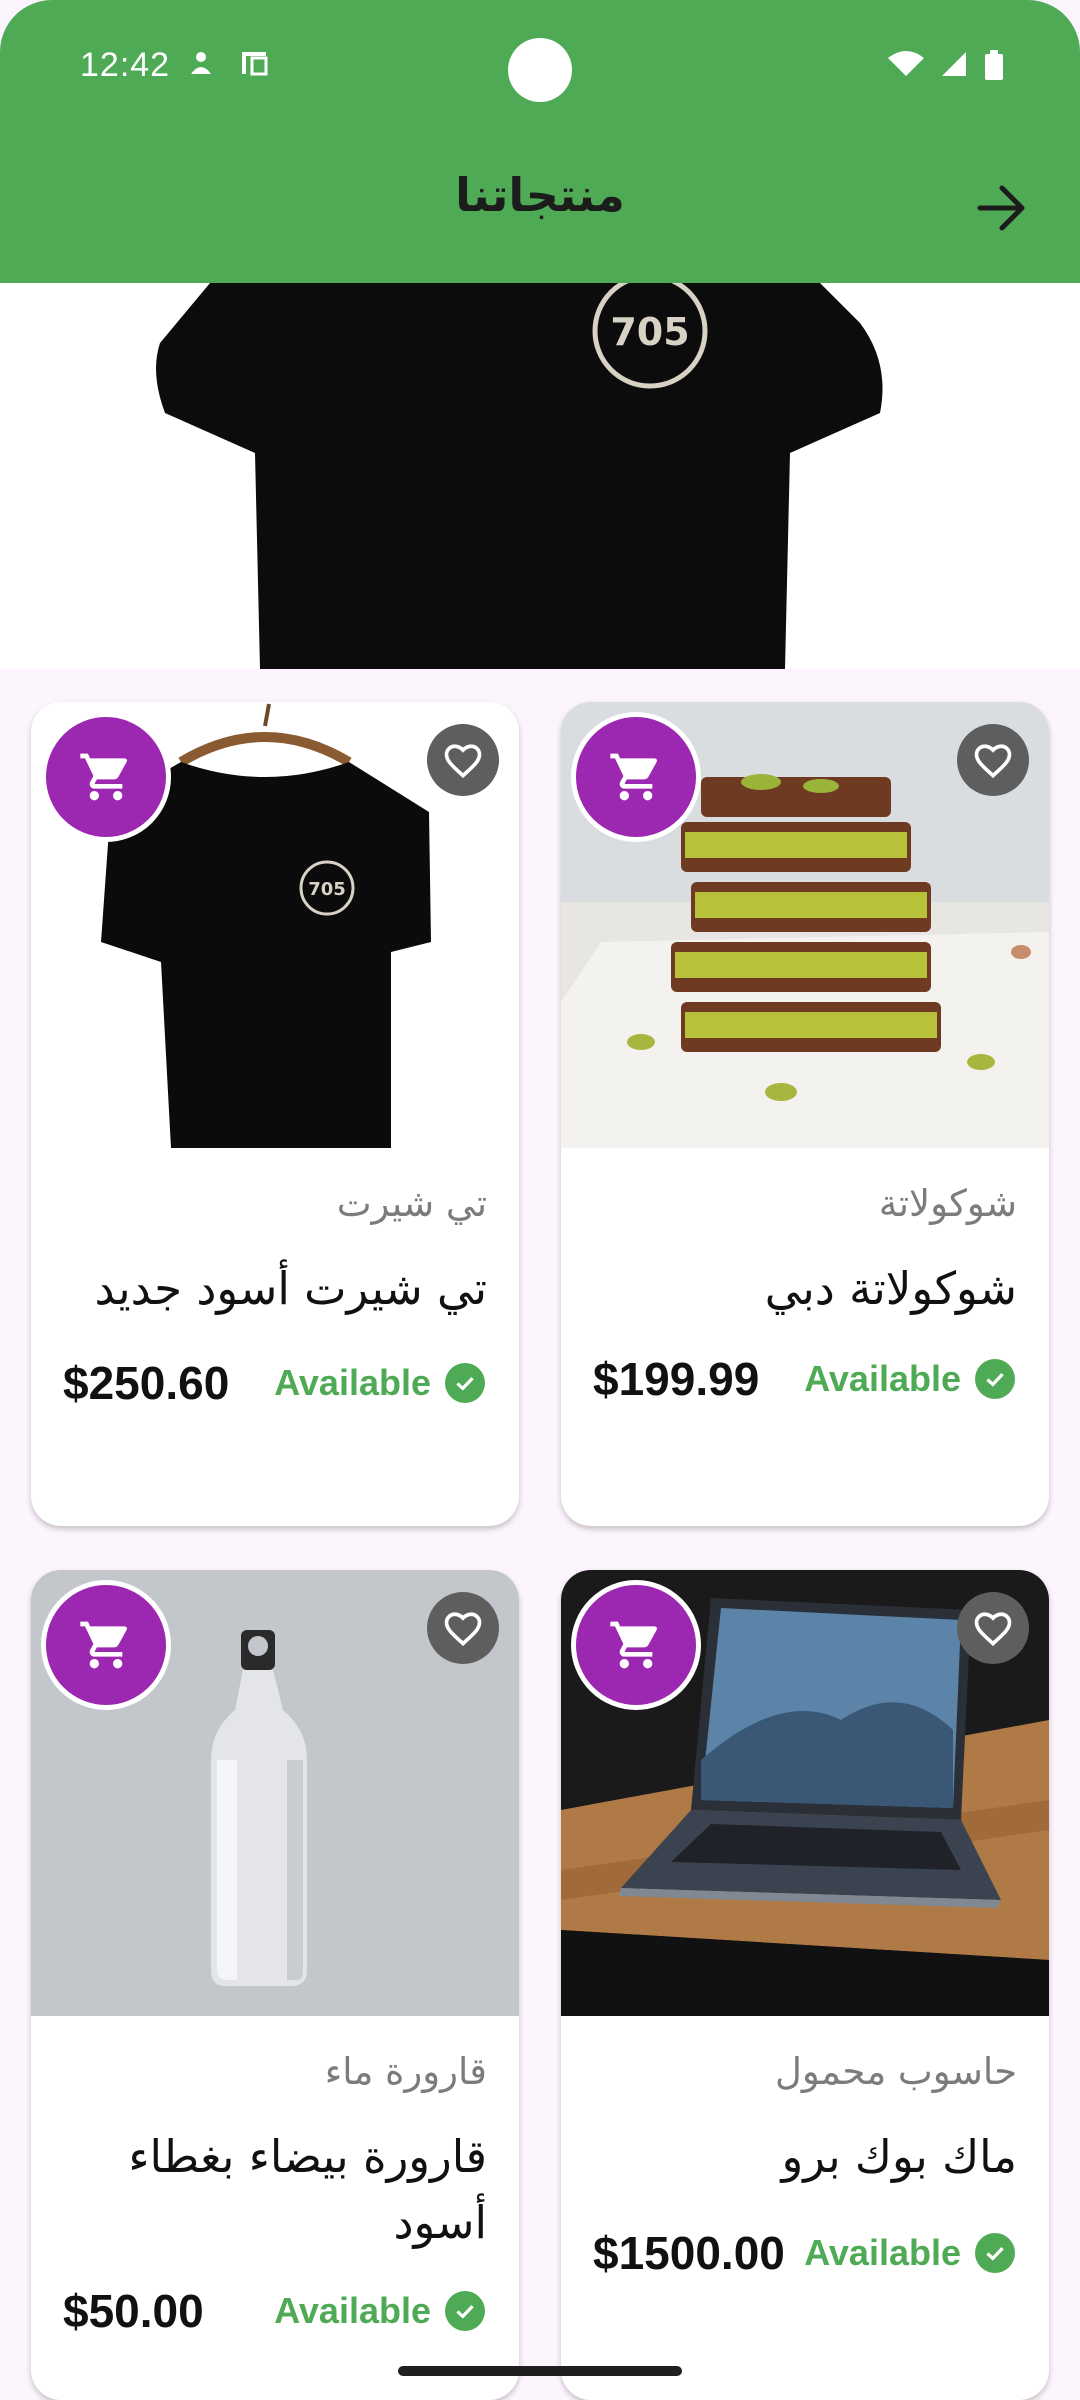 The width and height of the screenshot is (1080, 2400). Describe the element at coordinates (133, 2311) in the screenshot. I see `product-price: $50.00` at that location.